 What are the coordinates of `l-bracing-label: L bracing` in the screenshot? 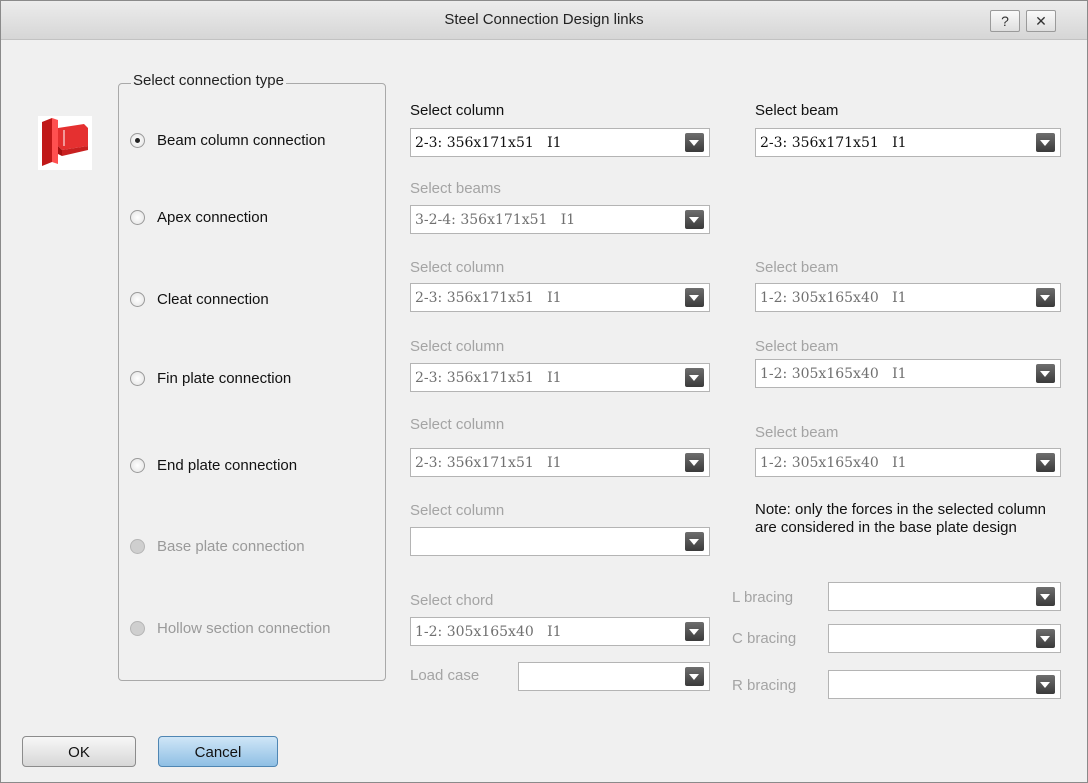 It's located at (763, 597).